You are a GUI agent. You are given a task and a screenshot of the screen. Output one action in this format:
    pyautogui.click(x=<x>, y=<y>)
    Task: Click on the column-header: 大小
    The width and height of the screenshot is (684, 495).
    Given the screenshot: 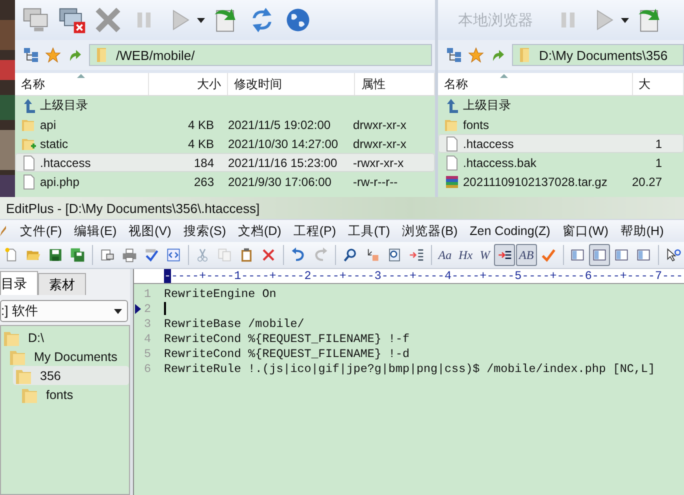 What is the action you would take?
    pyautogui.click(x=188, y=84)
    